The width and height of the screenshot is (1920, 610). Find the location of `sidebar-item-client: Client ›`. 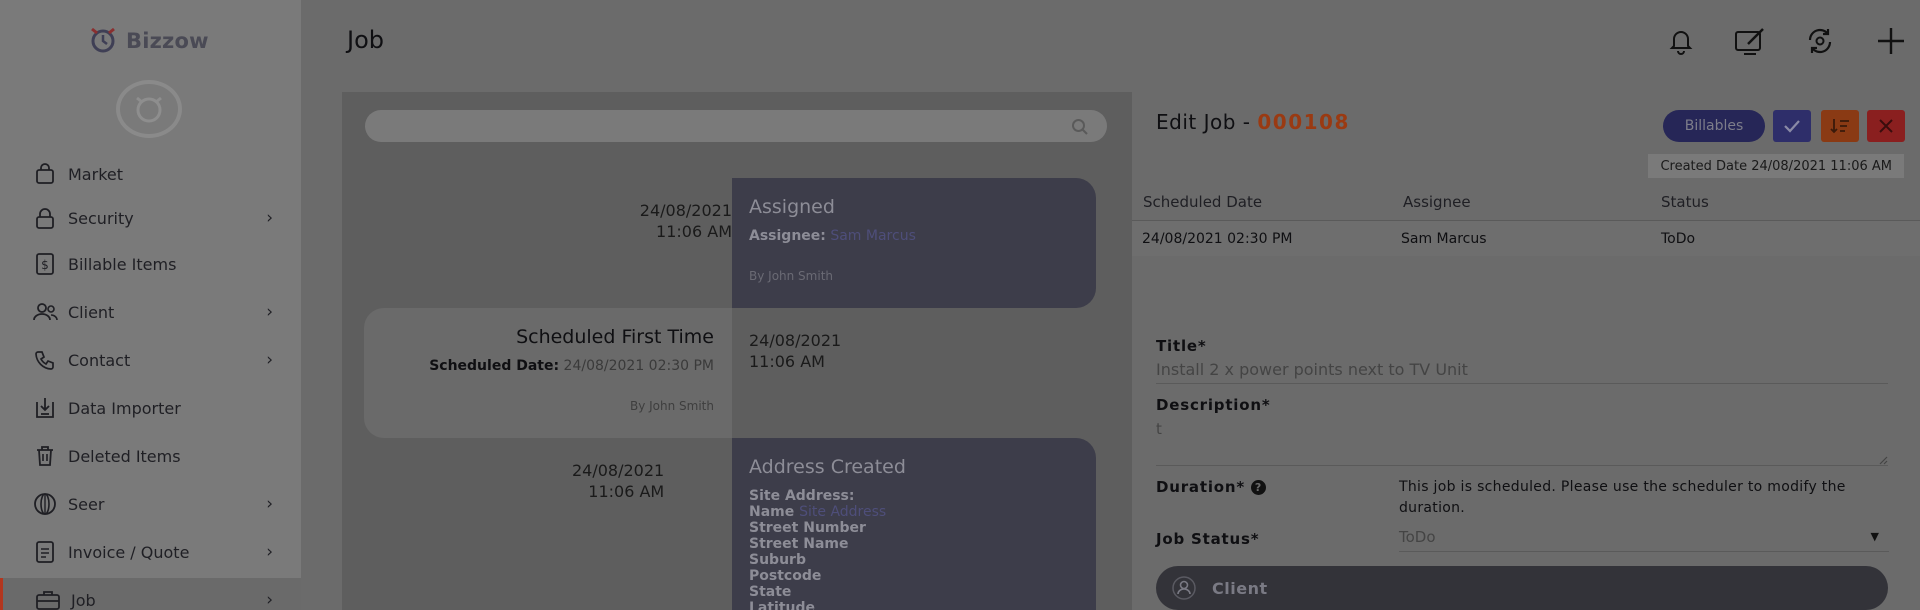

sidebar-item-client: Client › is located at coordinates (150, 312).